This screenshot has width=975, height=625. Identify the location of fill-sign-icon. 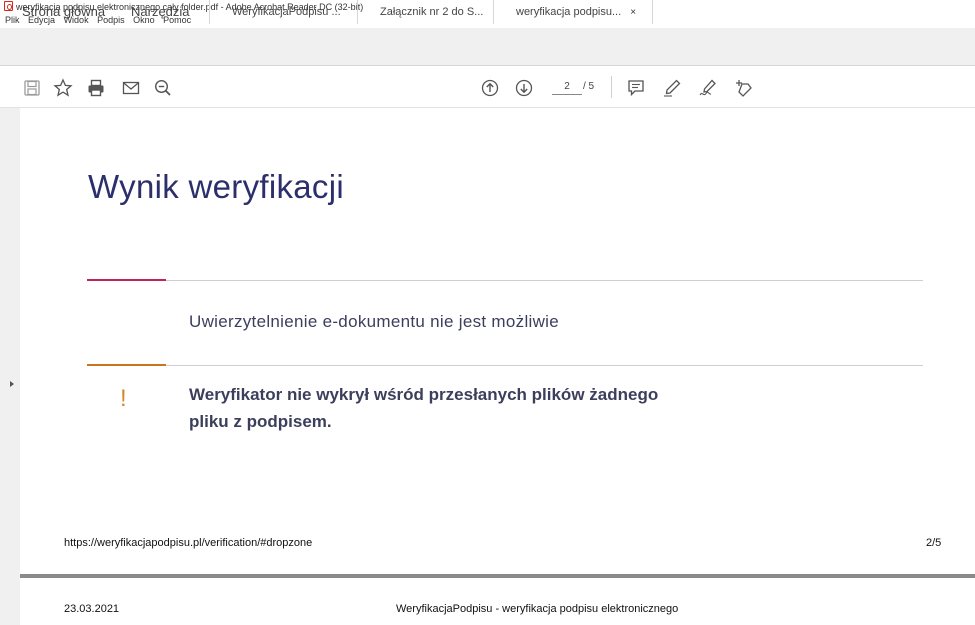
(743, 88).